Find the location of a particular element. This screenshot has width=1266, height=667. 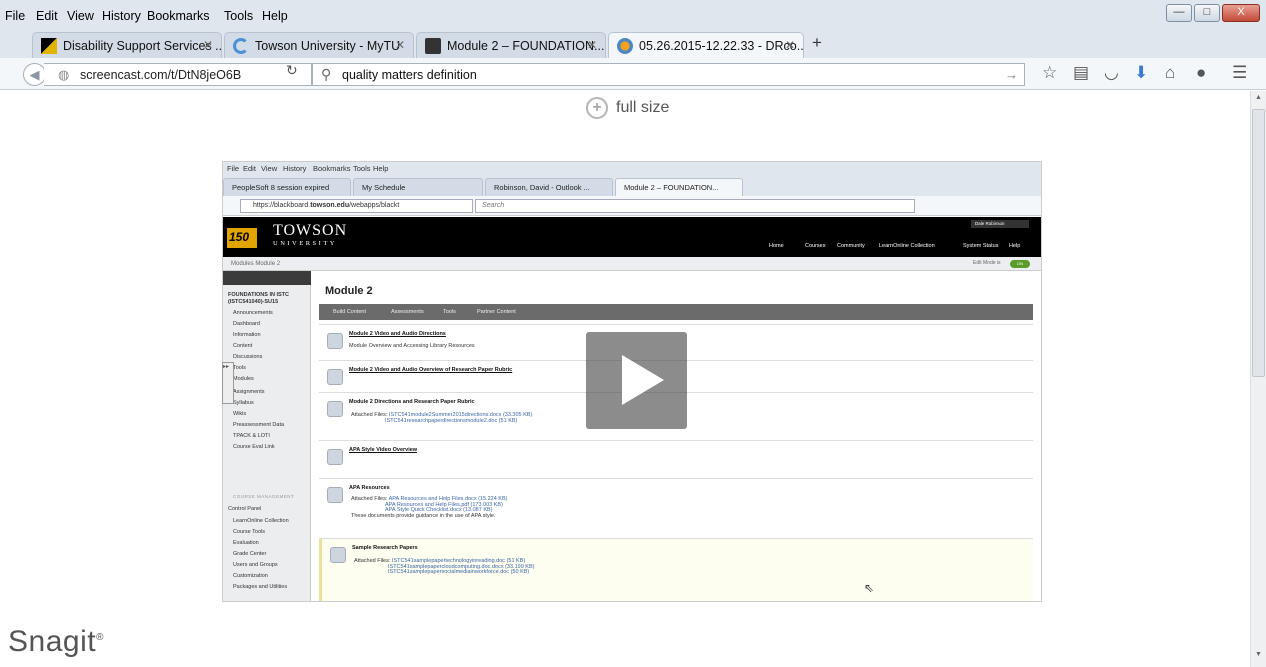

video-tab: PeopleSoft 8 session expired is located at coordinates (287, 187).